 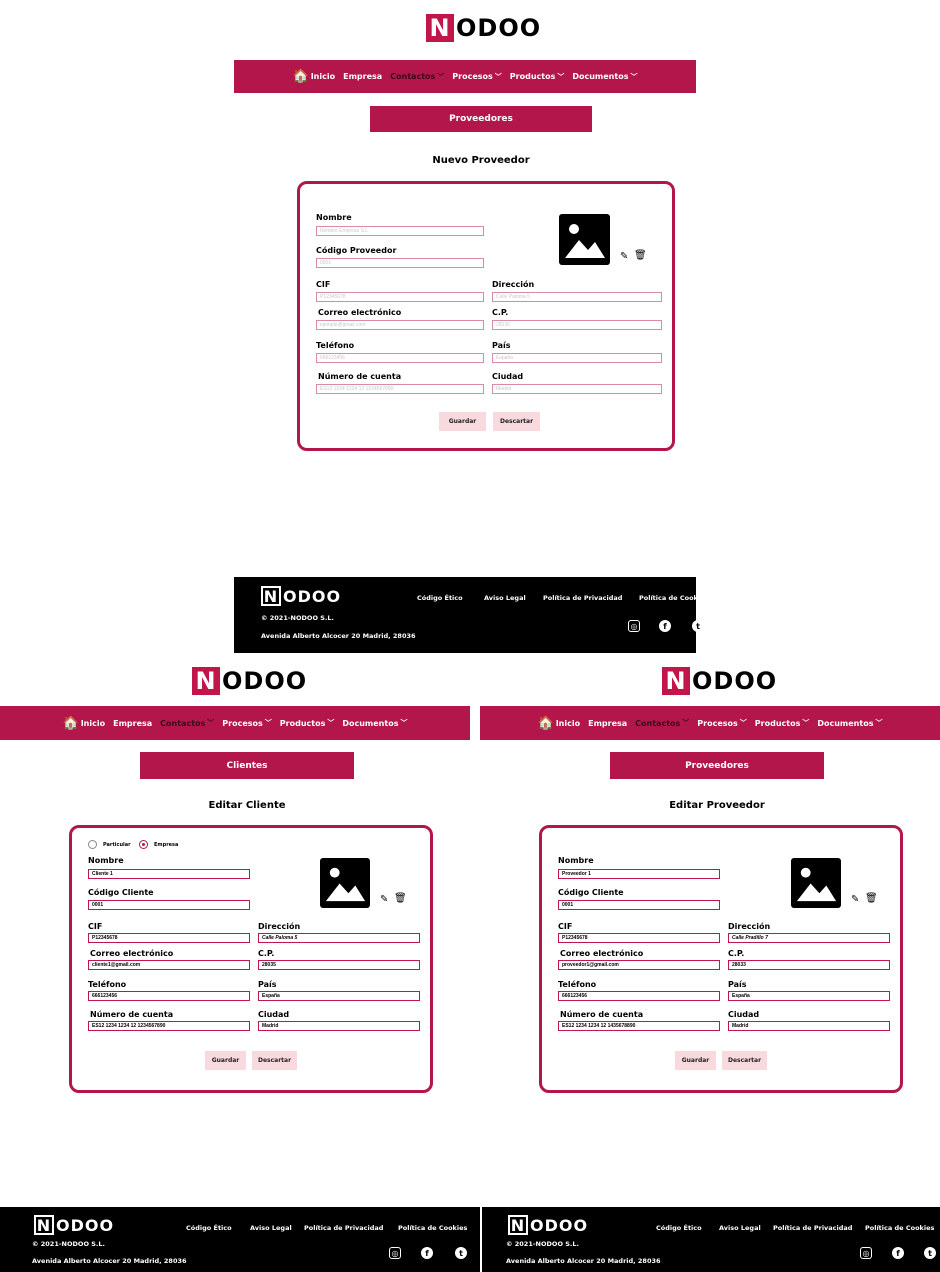 What do you see at coordinates (809, 938) in the screenshot?
I see `direccion-input: Calle Pradillo 7` at bounding box center [809, 938].